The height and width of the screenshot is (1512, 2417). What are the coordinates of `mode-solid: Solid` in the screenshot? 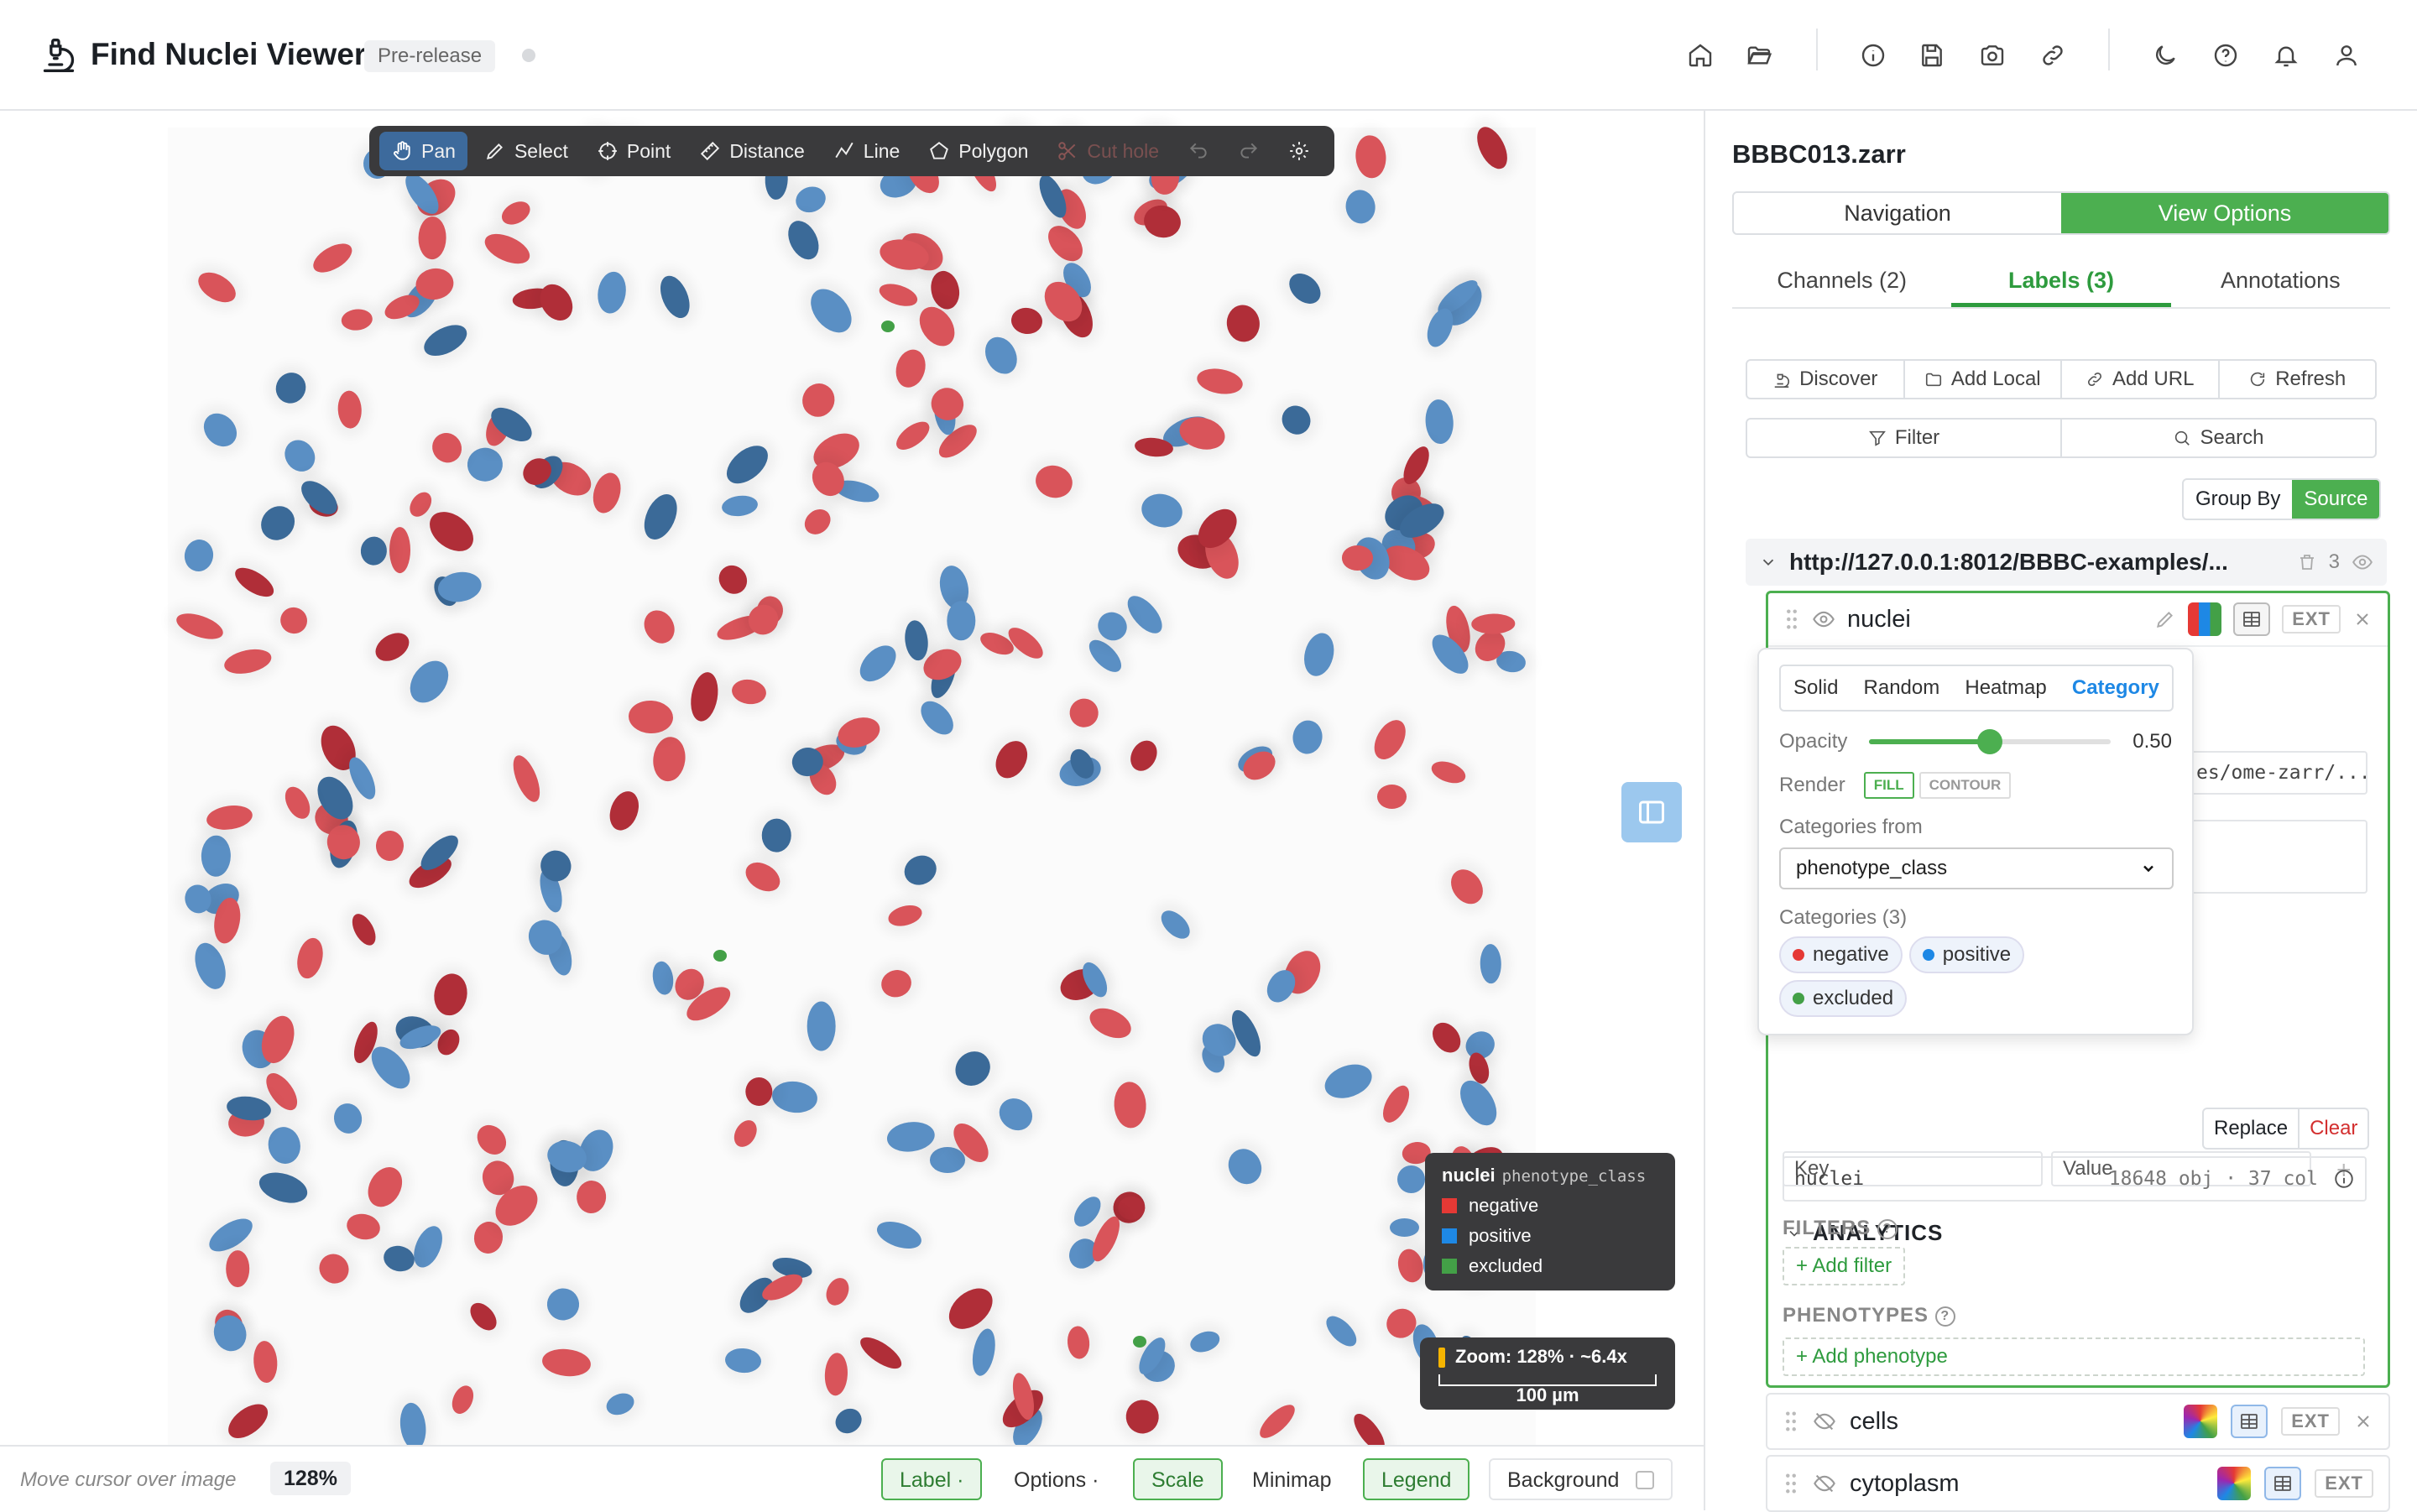 It's located at (1815, 688).